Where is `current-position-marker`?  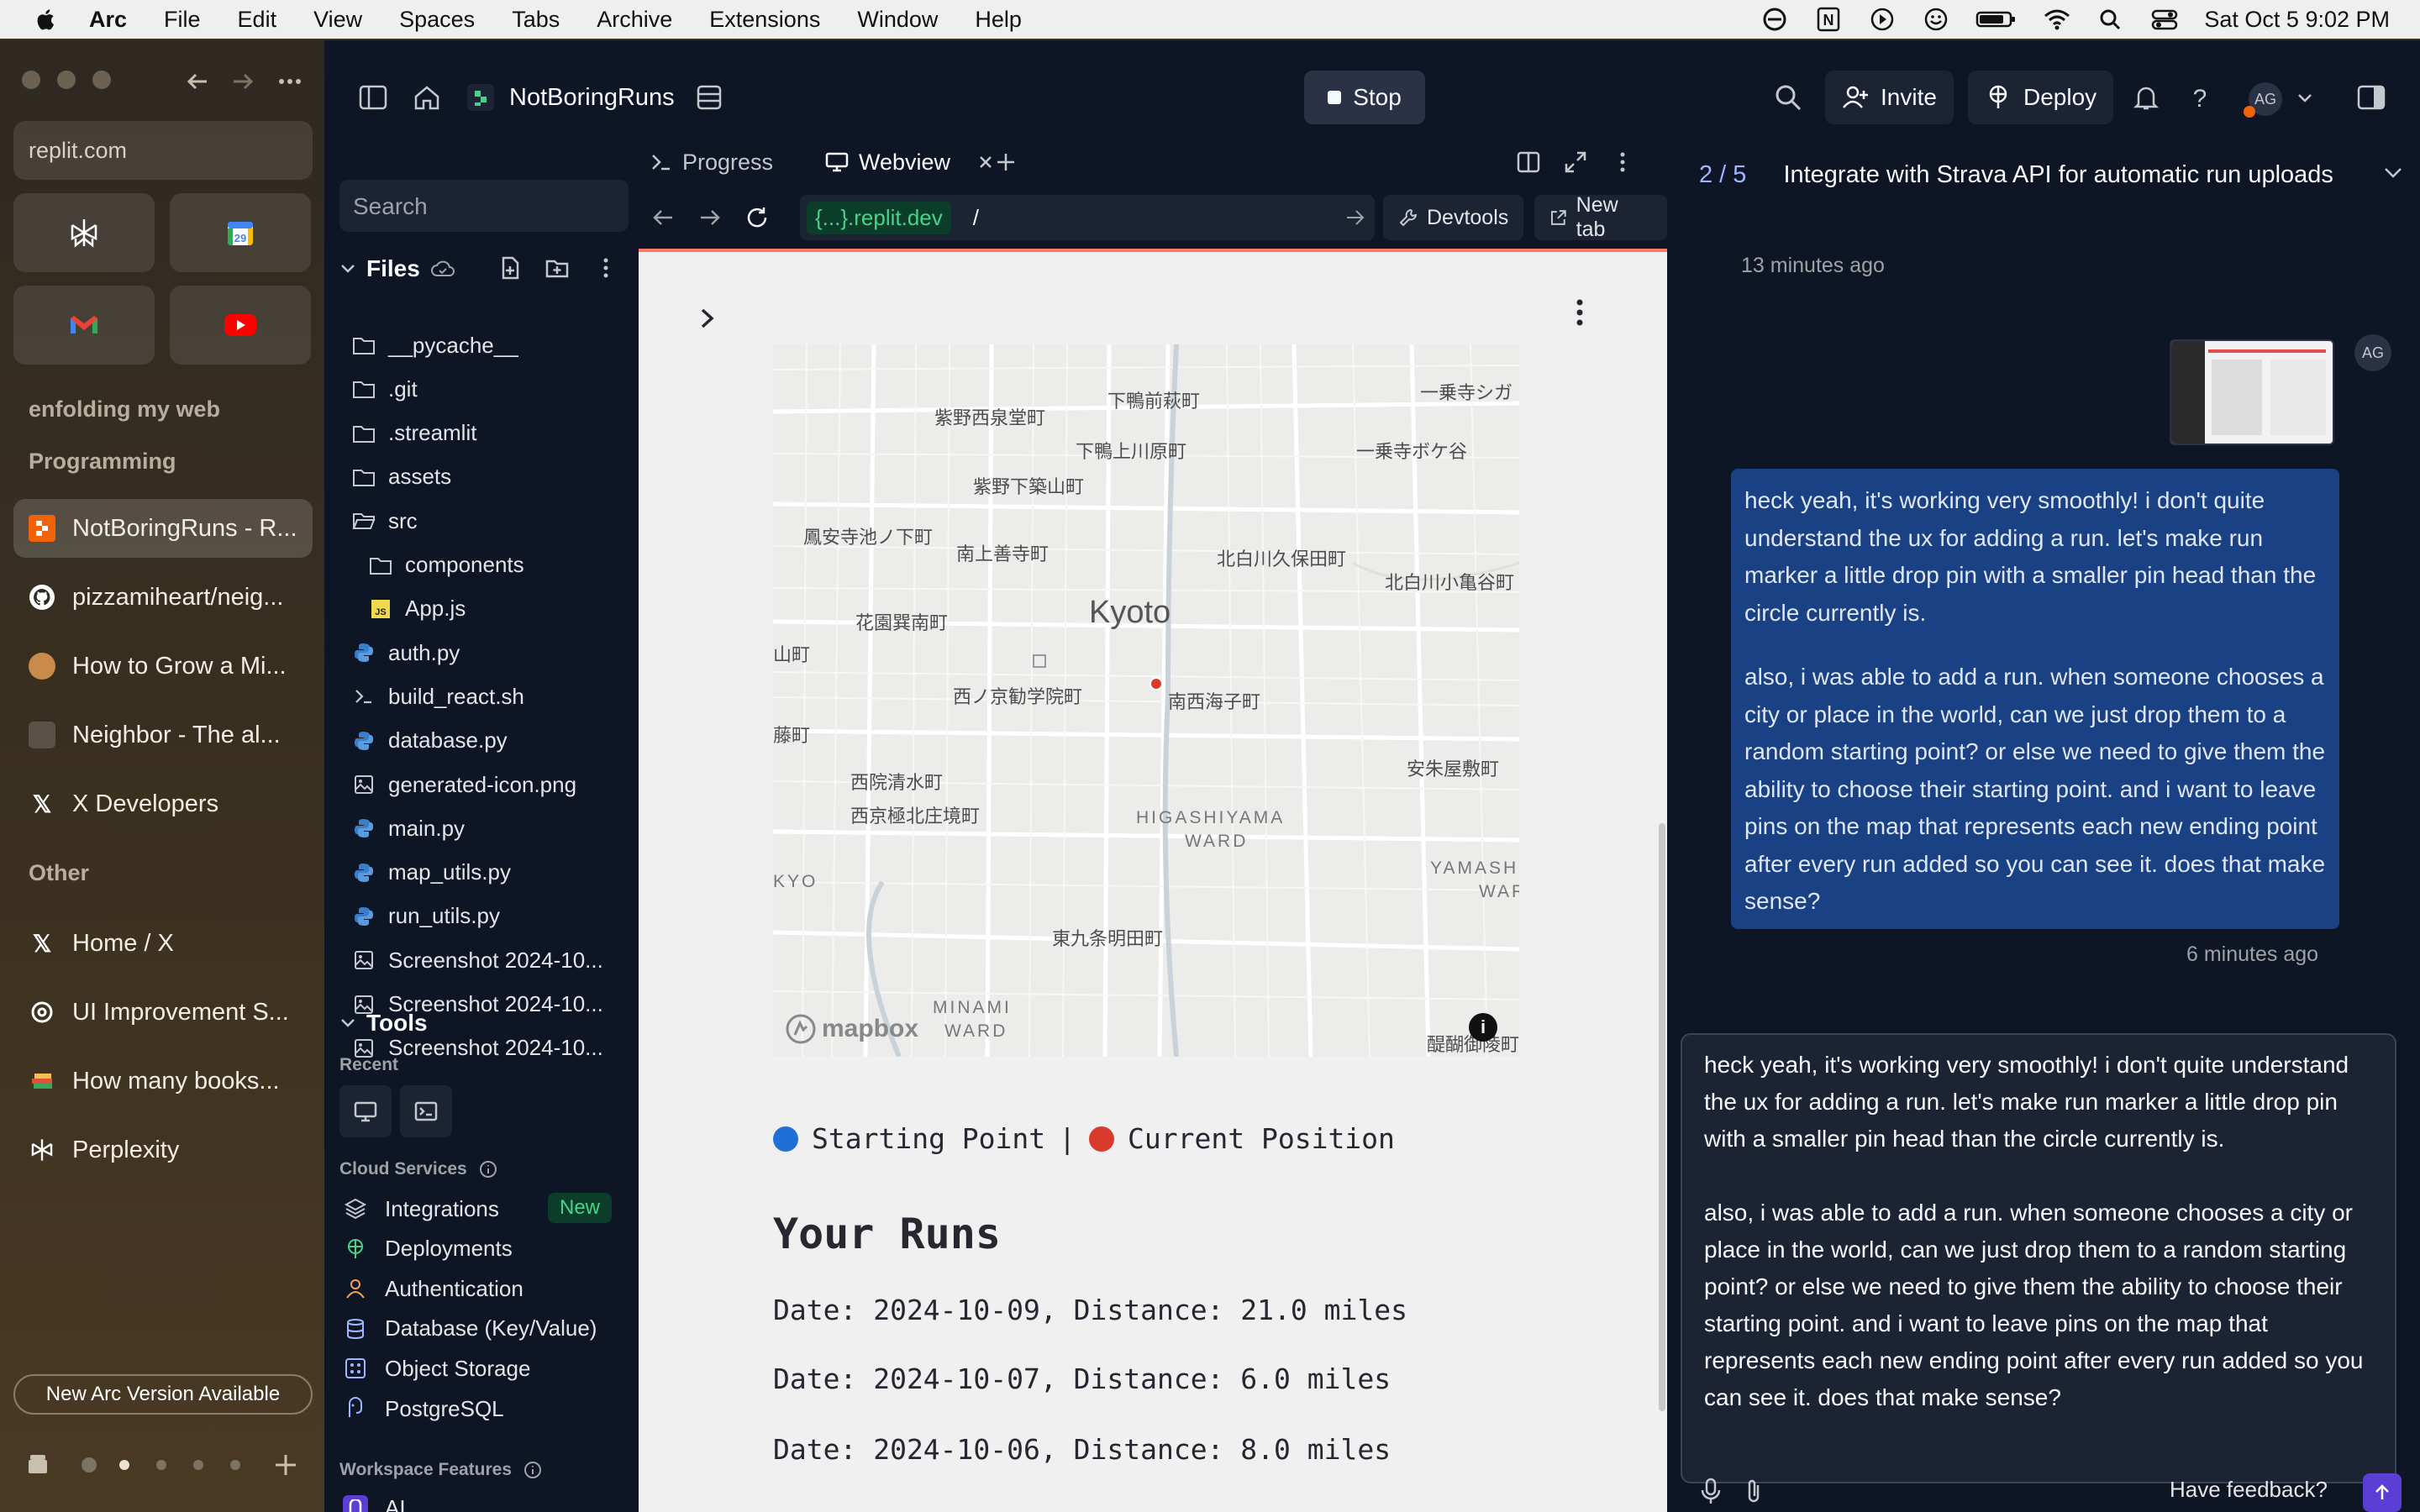
current-position-marker is located at coordinates (1156, 683).